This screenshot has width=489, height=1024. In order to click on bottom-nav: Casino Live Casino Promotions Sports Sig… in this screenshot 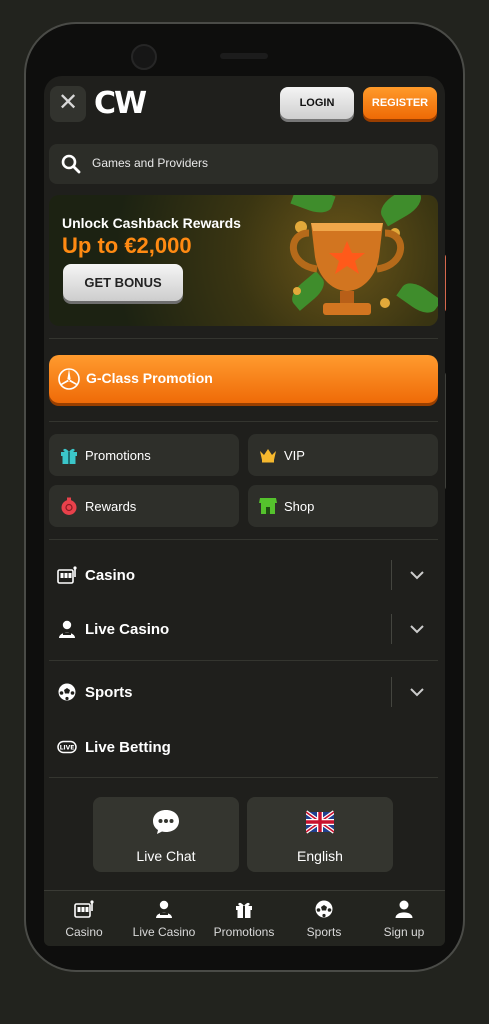, I will do `click(244, 918)`.